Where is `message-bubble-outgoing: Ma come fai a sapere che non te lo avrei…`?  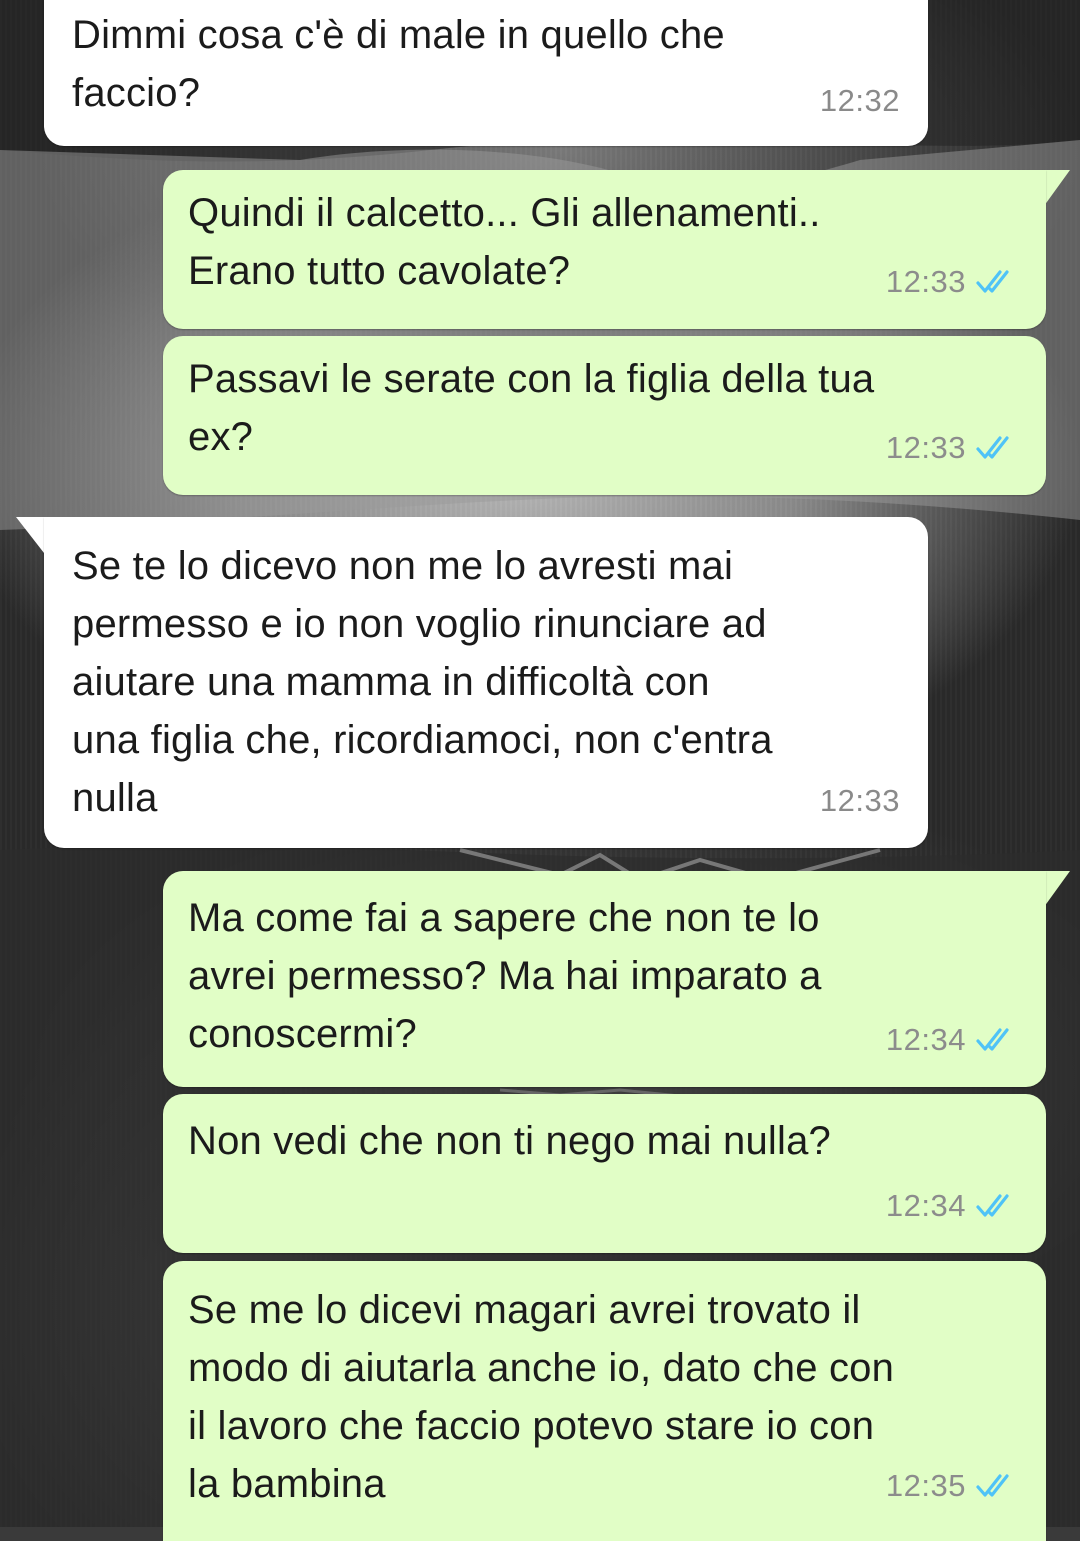
message-bubble-outgoing: Ma come fai a sapere che non te lo avrei… is located at coordinates (604, 979).